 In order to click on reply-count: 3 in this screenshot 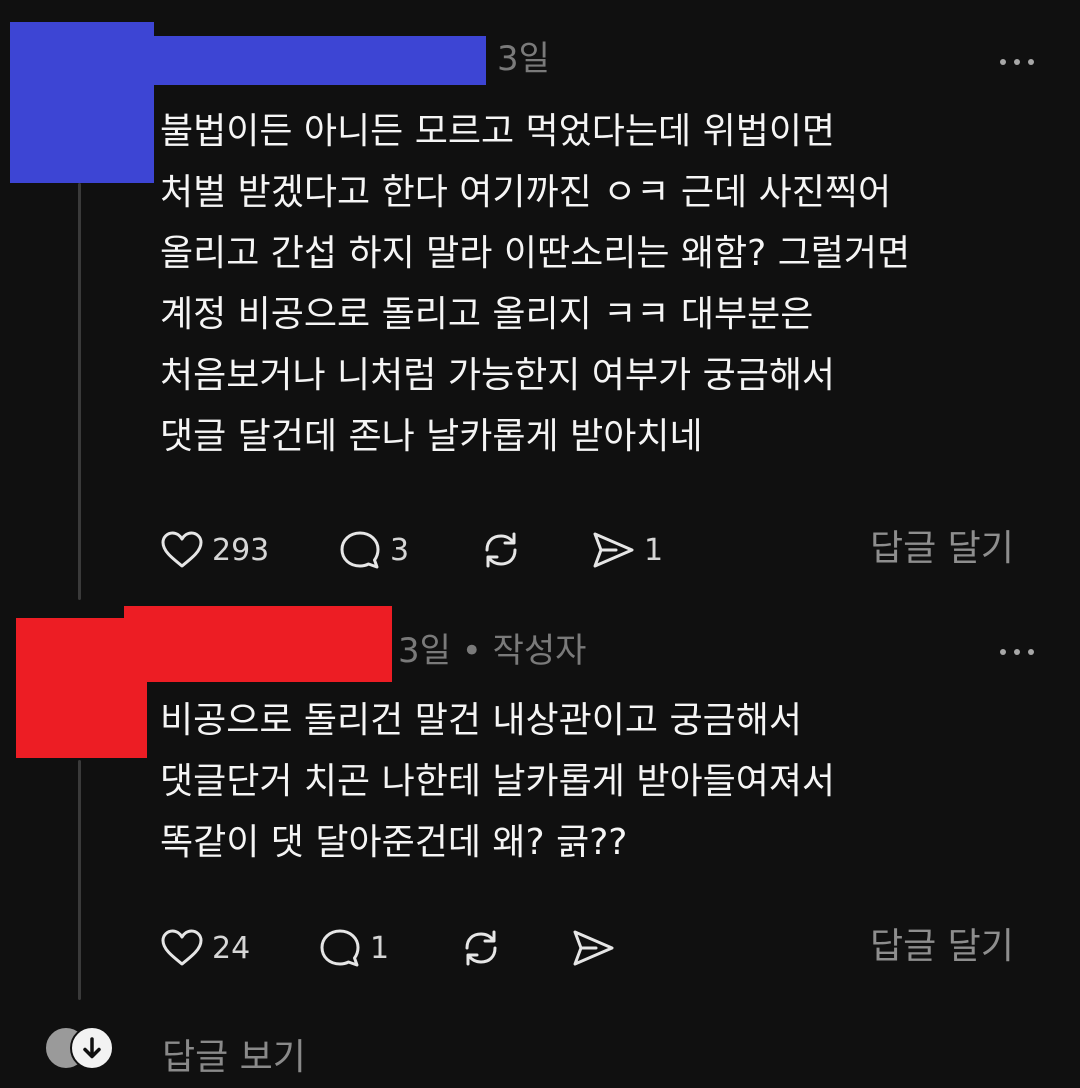, I will do `click(400, 550)`.